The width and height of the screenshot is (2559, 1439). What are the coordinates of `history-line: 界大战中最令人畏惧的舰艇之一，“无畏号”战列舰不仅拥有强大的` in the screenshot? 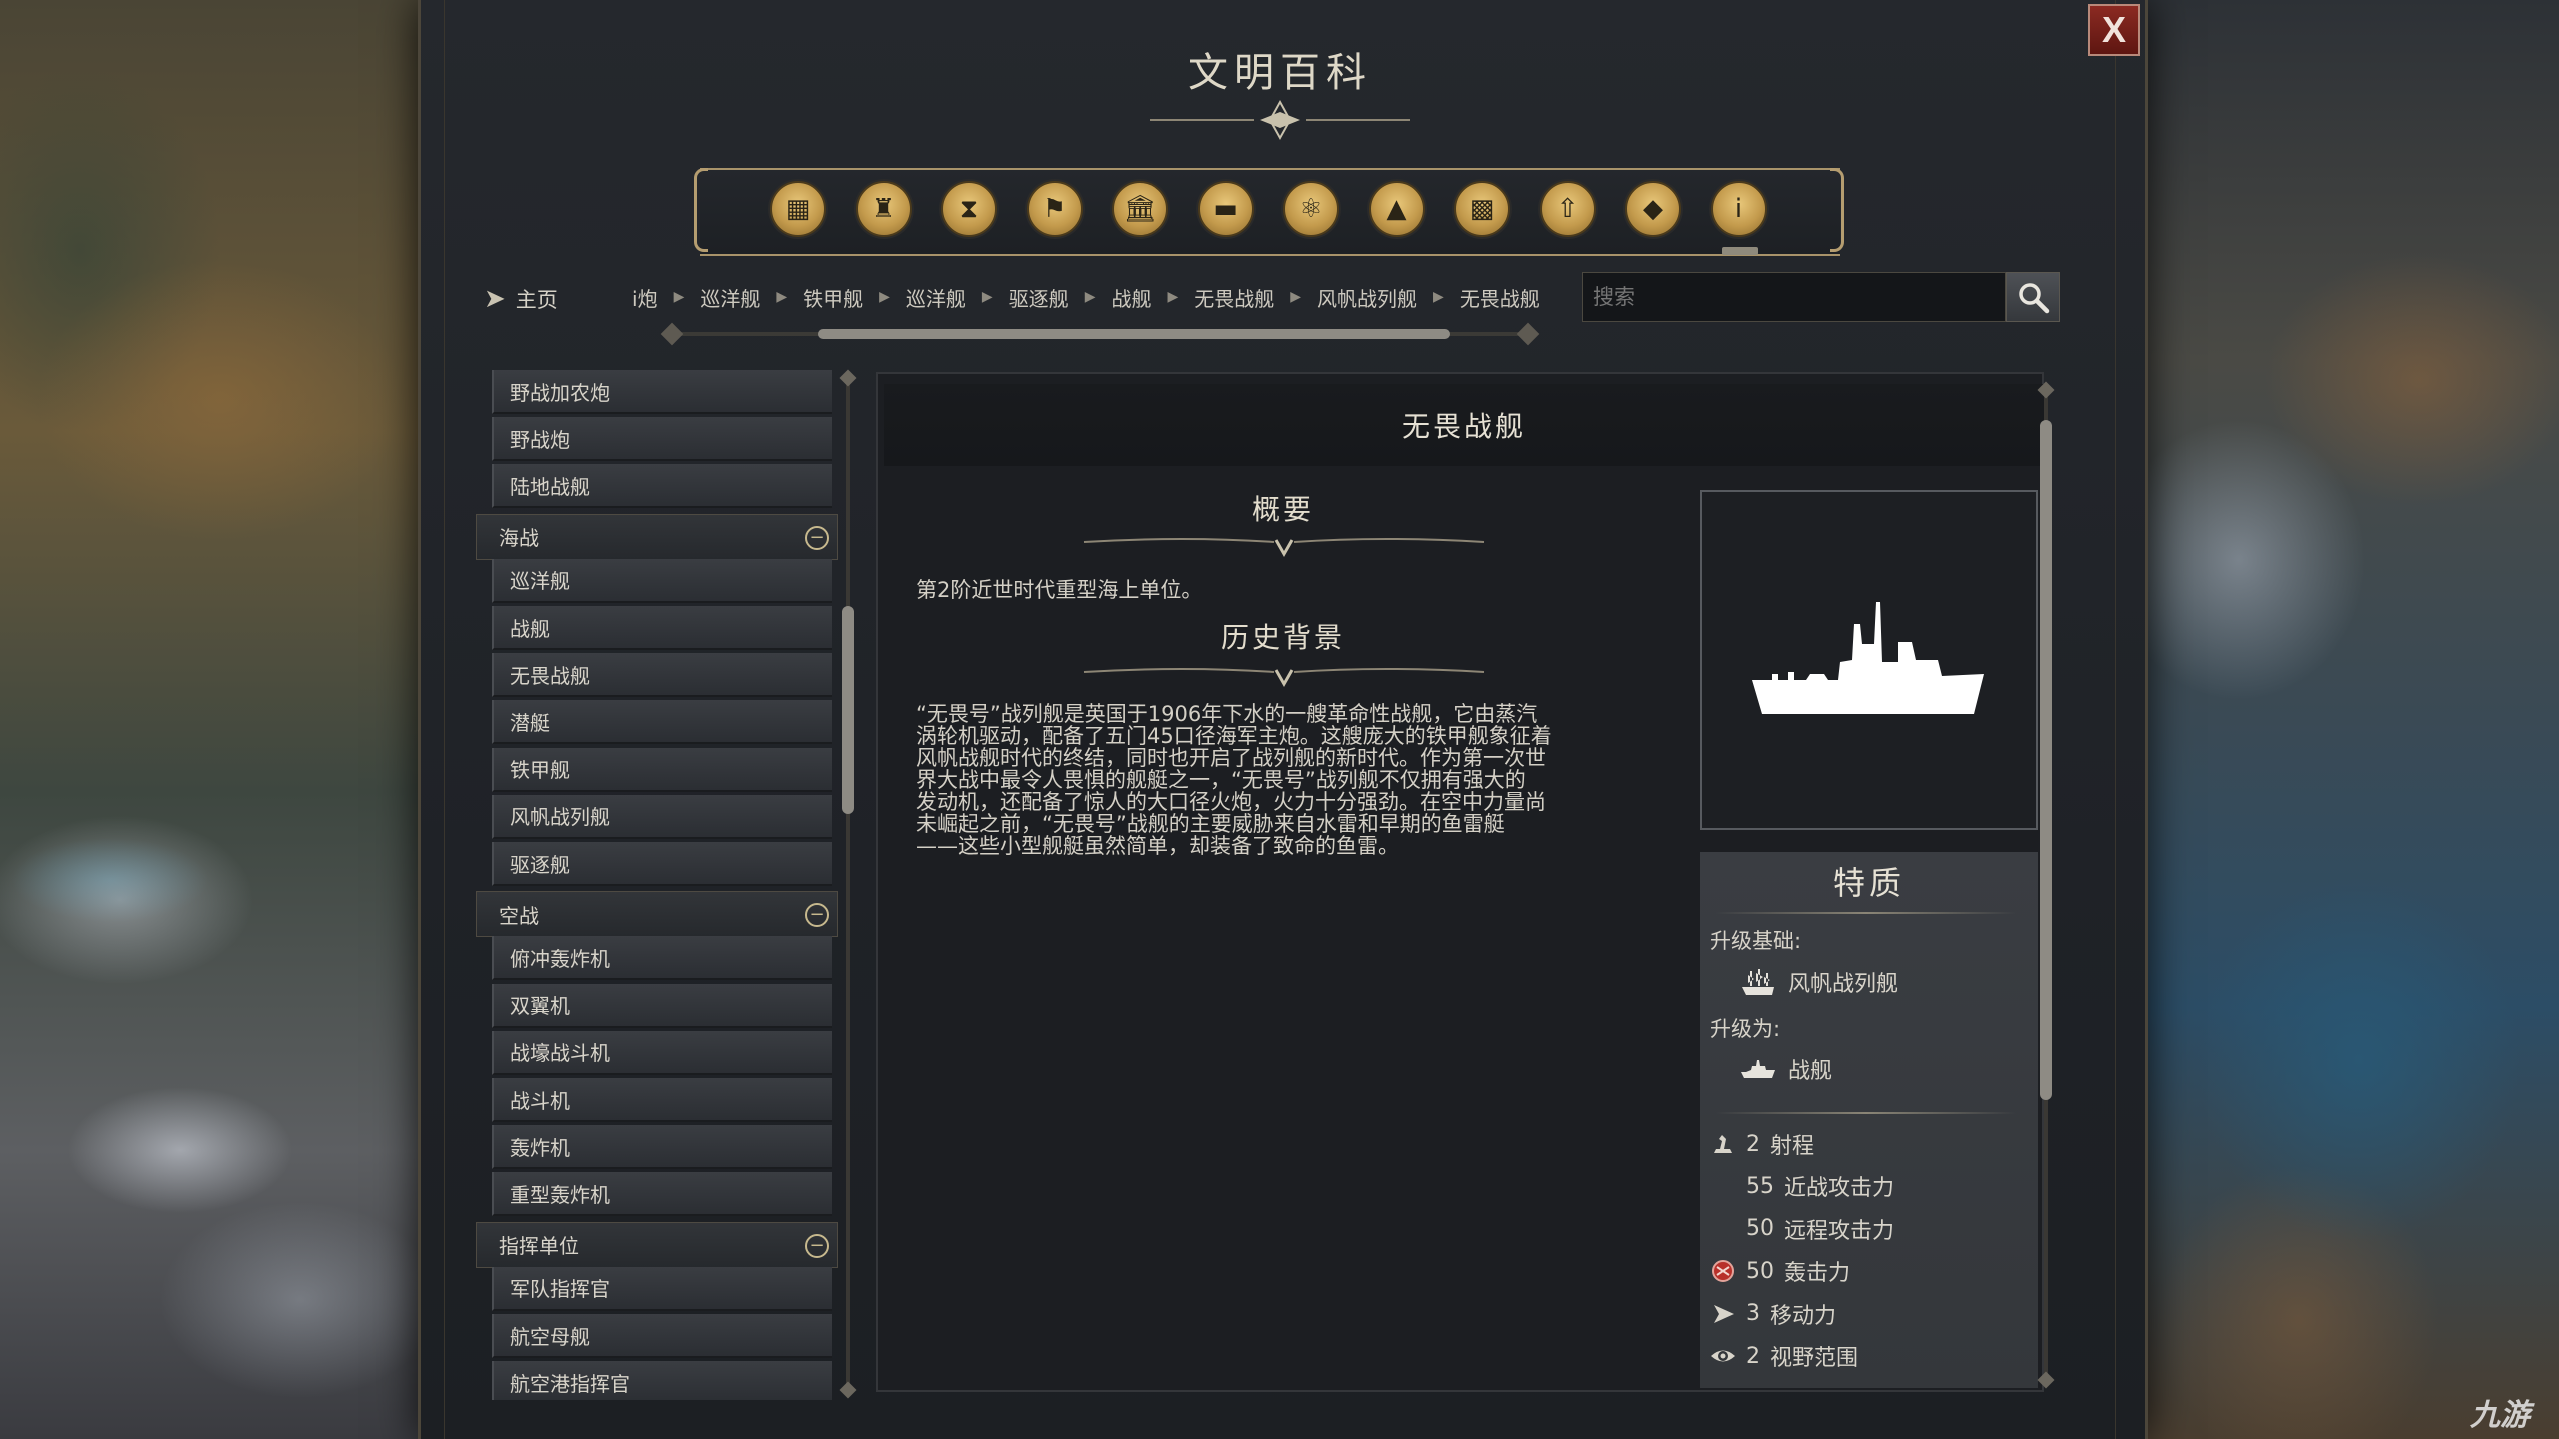 It's located at (1221, 780).